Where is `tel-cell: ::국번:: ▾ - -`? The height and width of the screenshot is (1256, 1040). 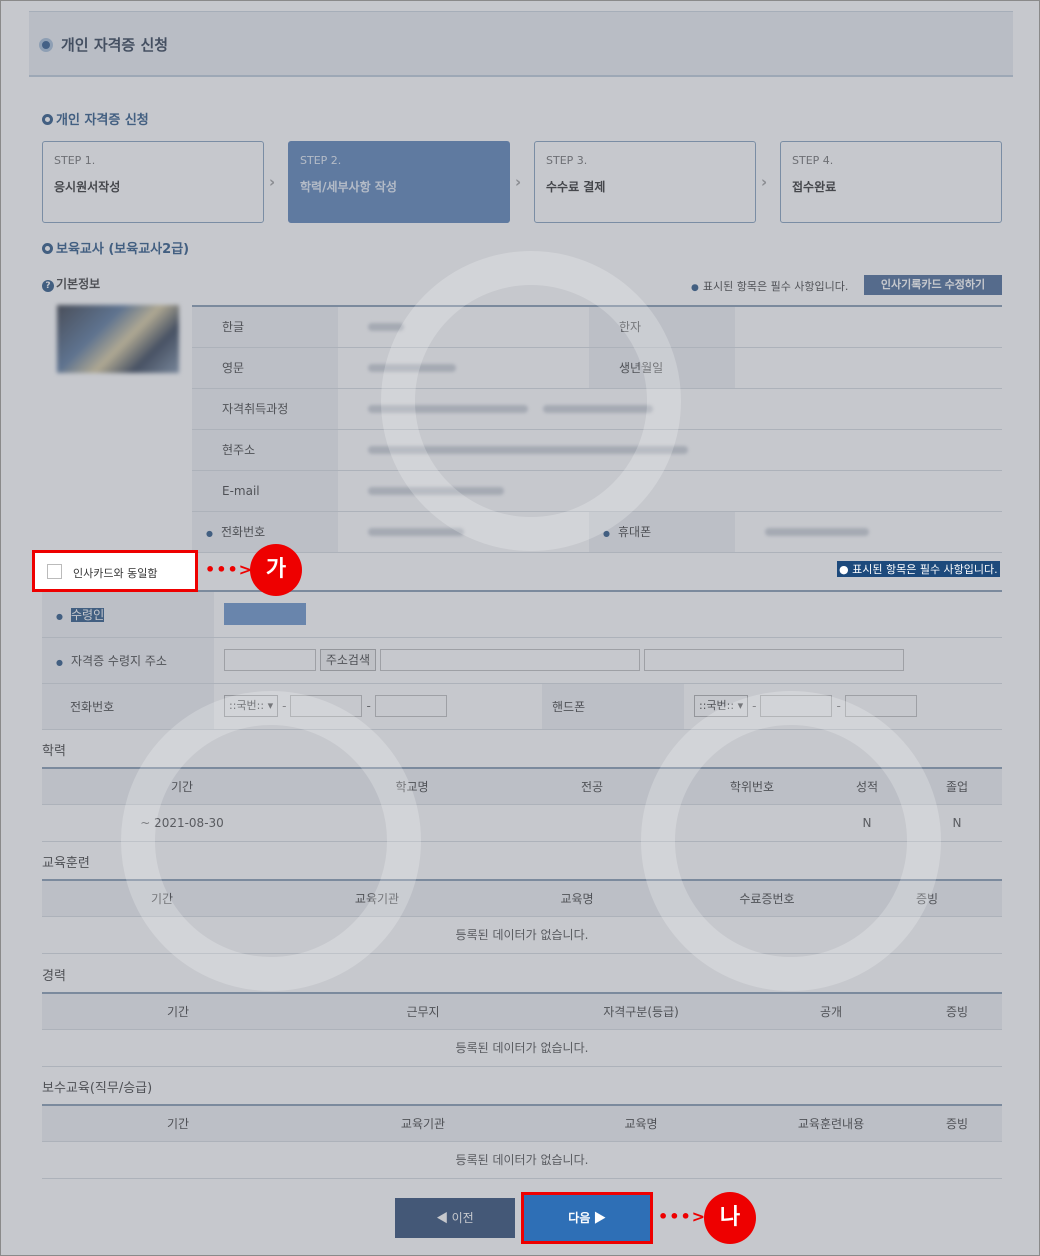
tel-cell: ::국번:: ▾ - - is located at coordinates (378, 706).